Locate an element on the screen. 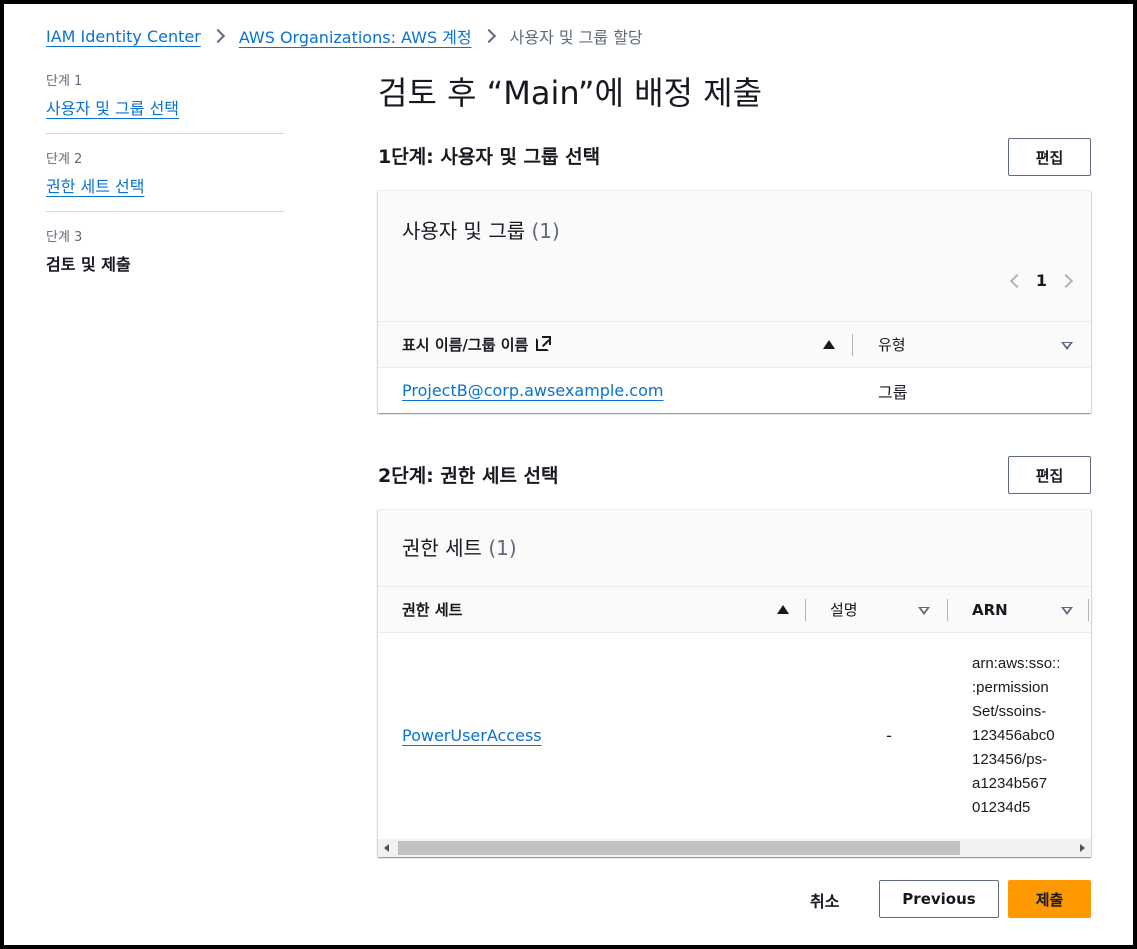 The width and height of the screenshot is (1137, 949). column-header-description: 설명 is located at coordinates (877, 610).